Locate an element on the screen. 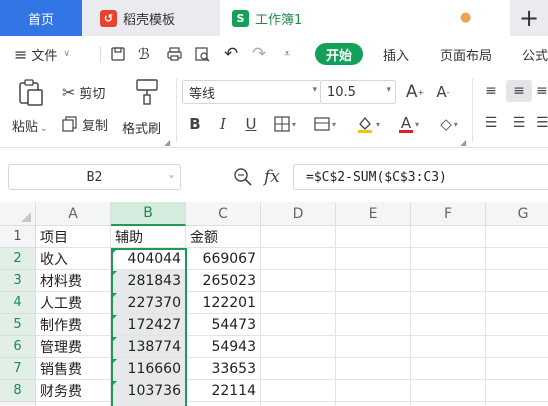  cell-c8: 22114 is located at coordinates (223, 391).